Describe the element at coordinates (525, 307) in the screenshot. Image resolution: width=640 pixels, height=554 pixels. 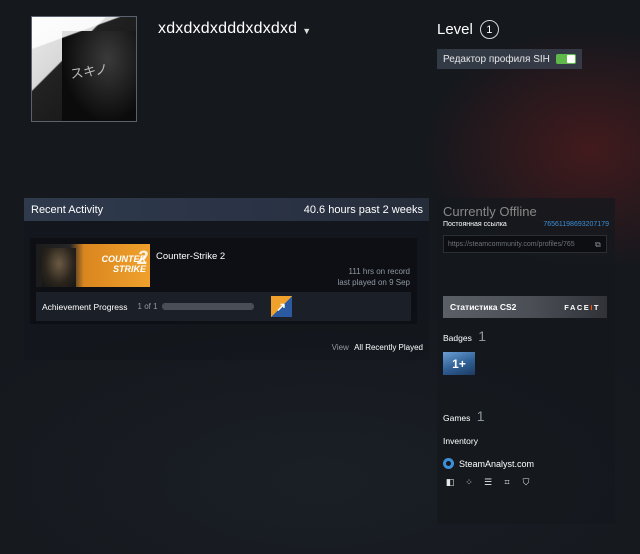
I see `cs2-stats-button: Статистика CS2 FACEIT` at that location.